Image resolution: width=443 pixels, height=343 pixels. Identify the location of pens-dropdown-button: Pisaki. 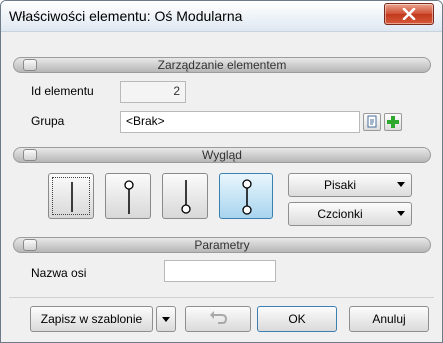
(350, 185).